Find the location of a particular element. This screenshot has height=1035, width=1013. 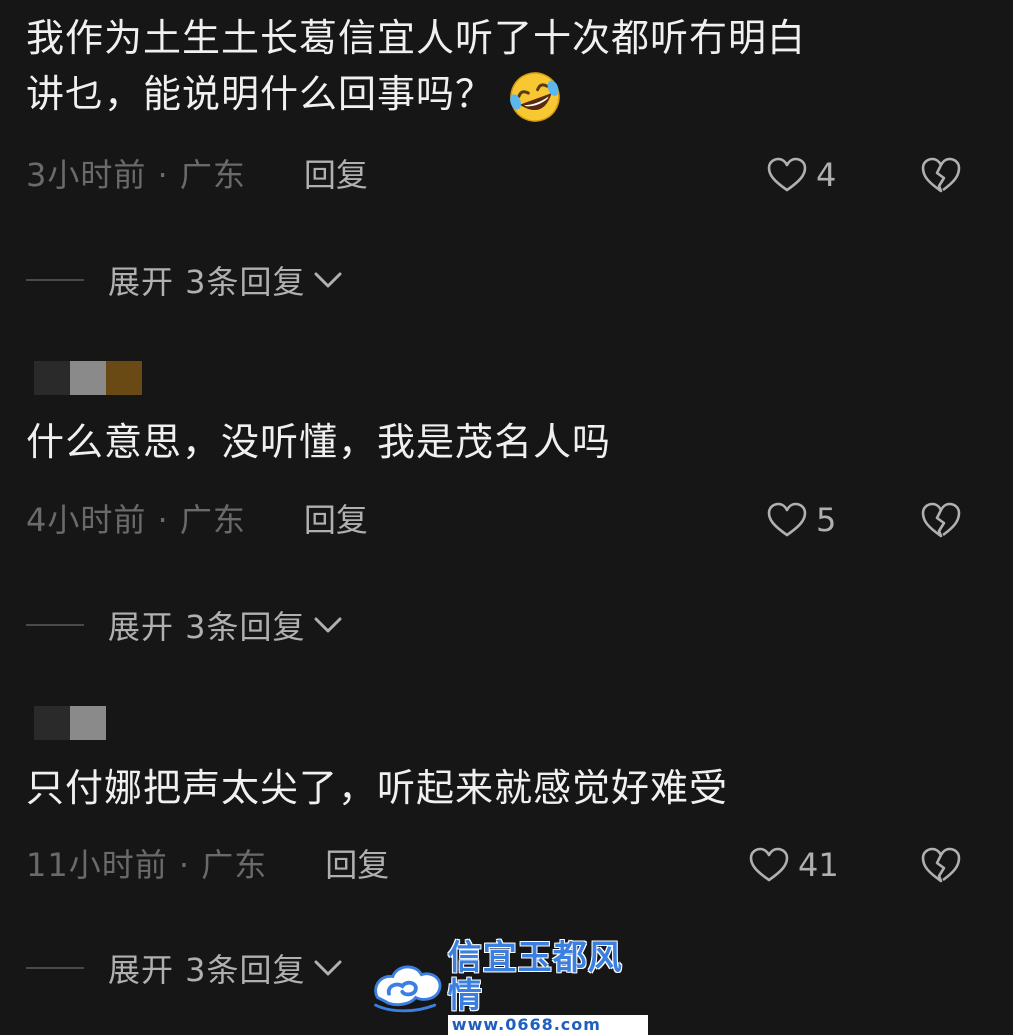

comment-meta: 4小时前 · 广东 回复 is located at coordinates (197, 518).